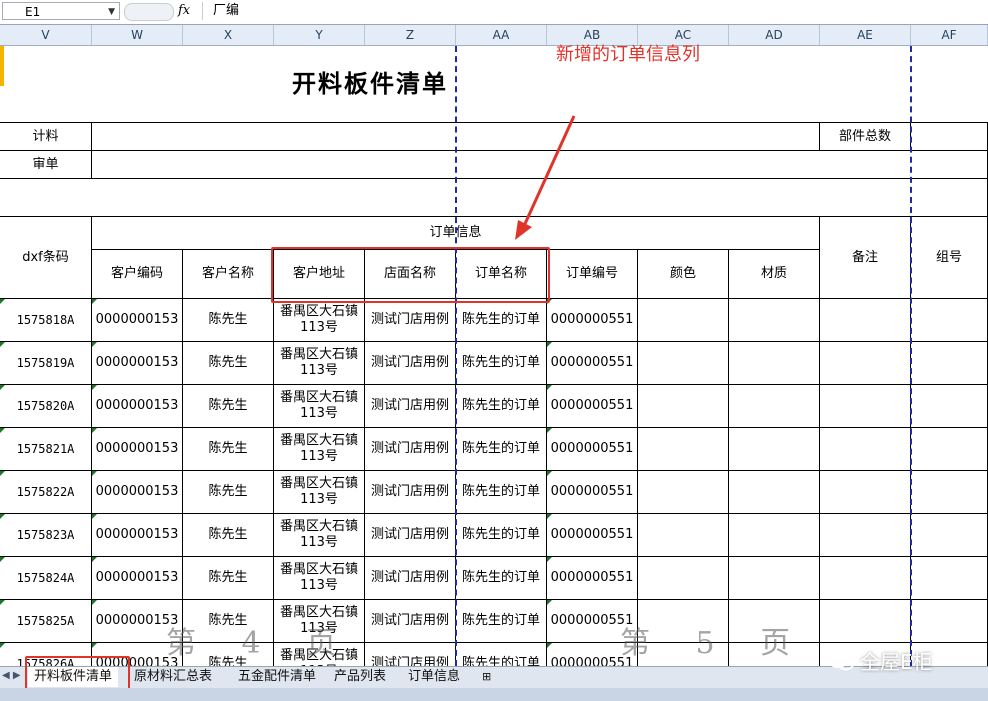  What do you see at coordinates (46, 578) in the screenshot?
I see `cell-barcode: 1575824A` at bounding box center [46, 578].